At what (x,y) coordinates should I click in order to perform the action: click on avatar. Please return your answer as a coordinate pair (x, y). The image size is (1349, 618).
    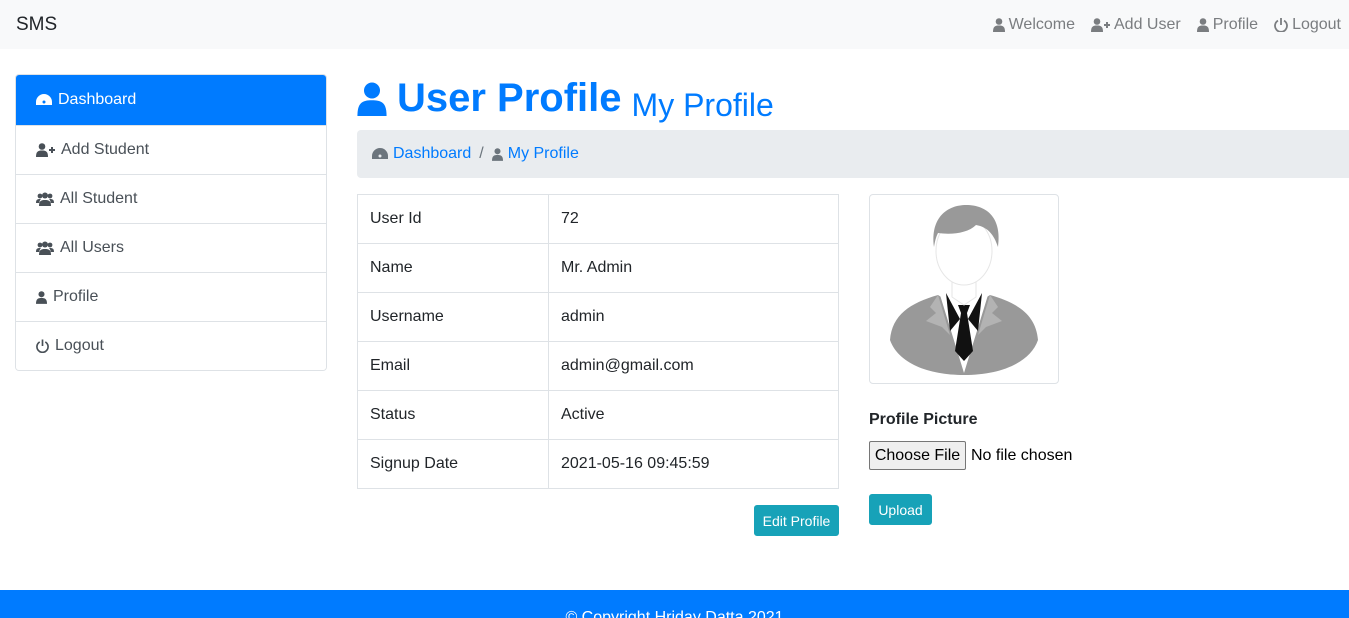
    Looking at the image, I should click on (964, 289).